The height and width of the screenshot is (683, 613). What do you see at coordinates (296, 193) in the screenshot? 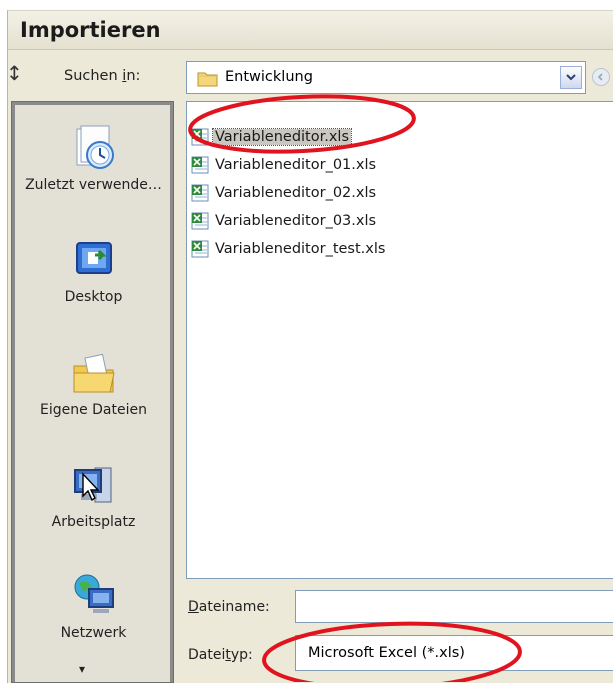
I see `file-name: Variableneditor_02.xls` at bounding box center [296, 193].